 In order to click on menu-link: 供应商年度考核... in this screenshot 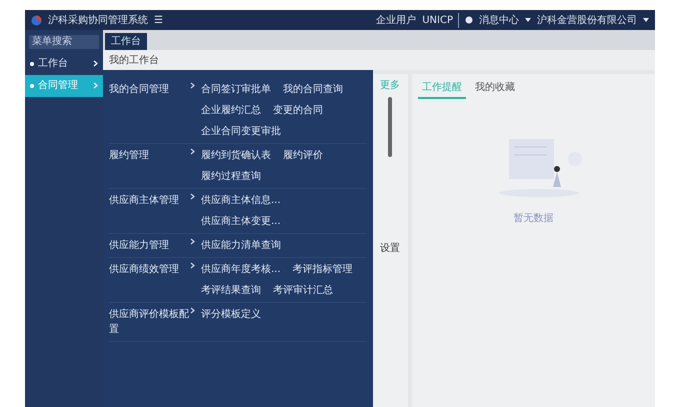, I will do `click(241, 269)`.